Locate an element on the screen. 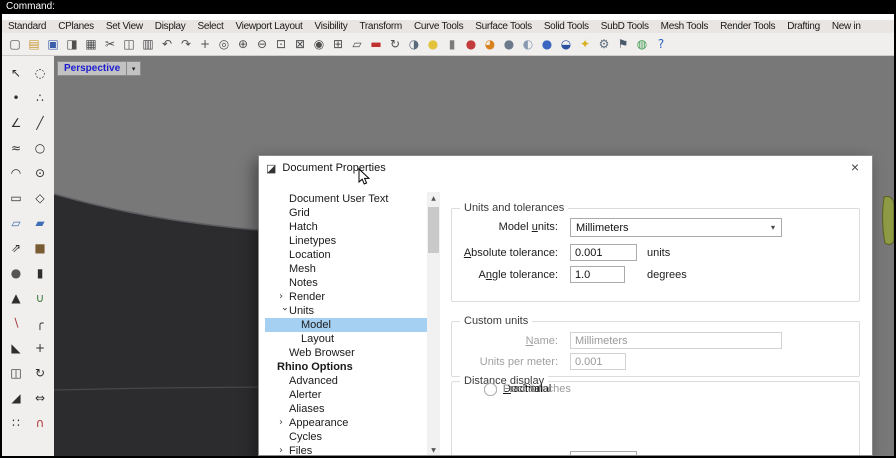  scroll-up-icon: ▲ is located at coordinates (433, 198).